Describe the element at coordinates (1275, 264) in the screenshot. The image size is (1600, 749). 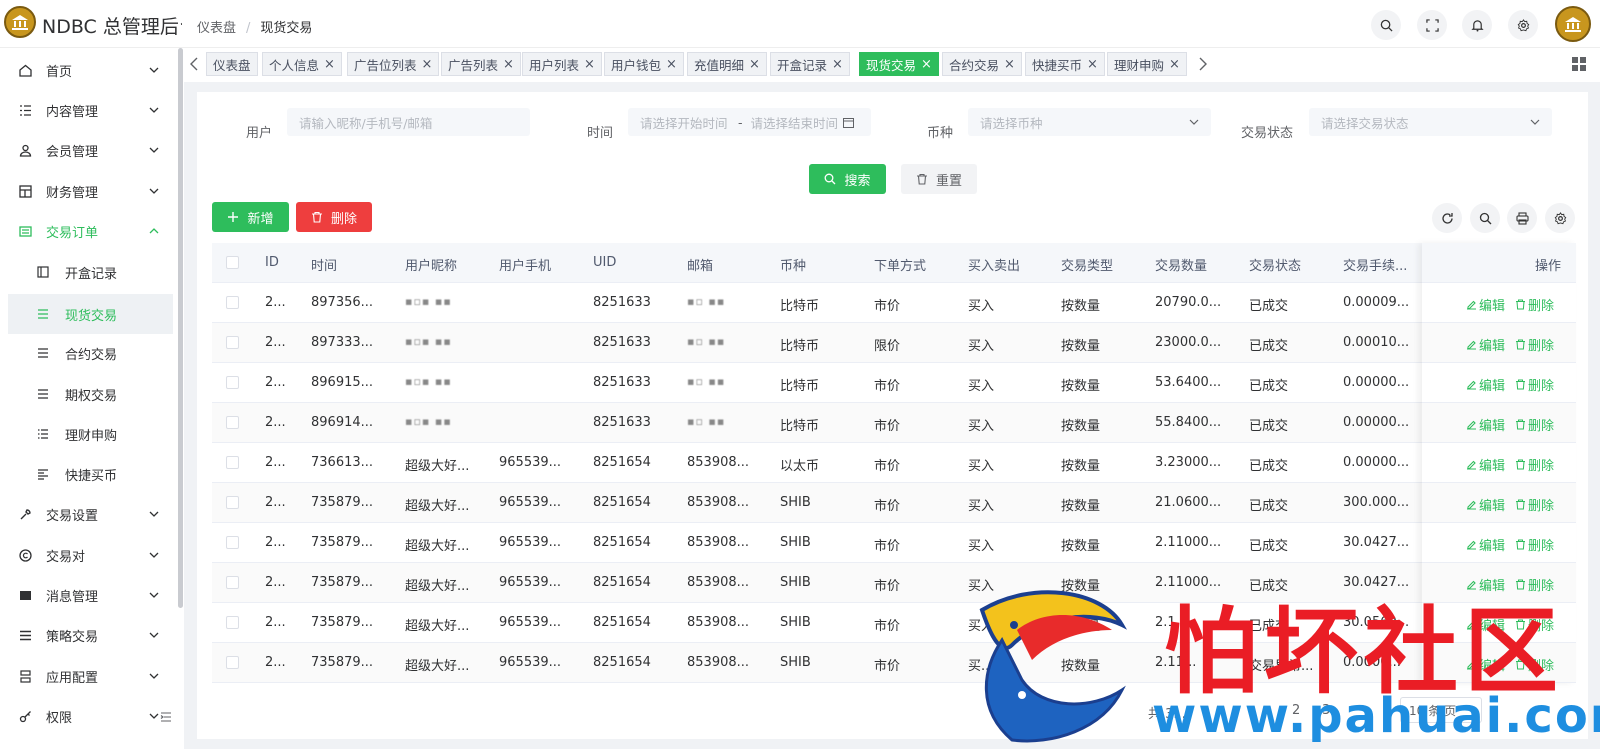
I see `column-header: 交易状态` at that location.